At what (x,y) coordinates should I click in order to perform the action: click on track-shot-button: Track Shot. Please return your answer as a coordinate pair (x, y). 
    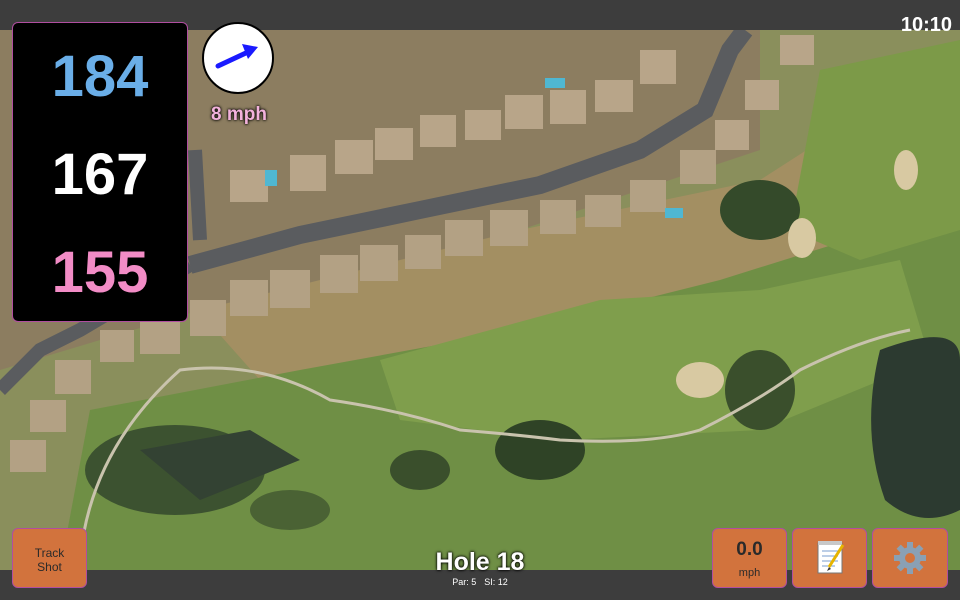
    Looking at the image, I should click on (49, 558).